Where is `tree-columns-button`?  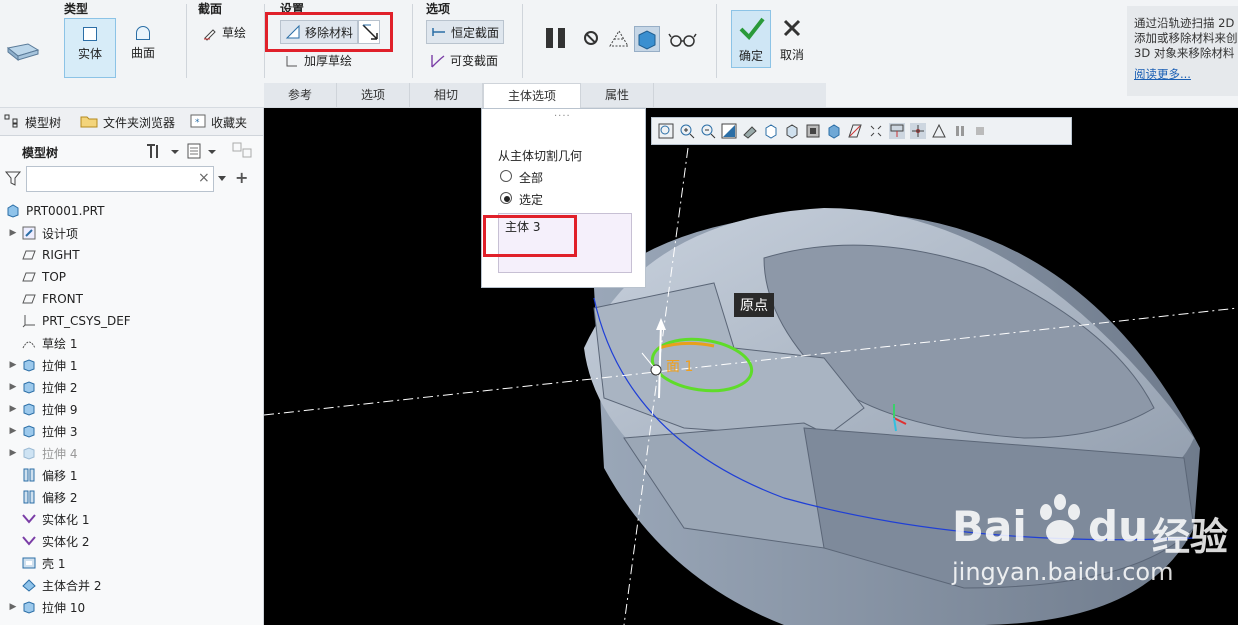
tree-columns-button is located at coordinates (204, 151).